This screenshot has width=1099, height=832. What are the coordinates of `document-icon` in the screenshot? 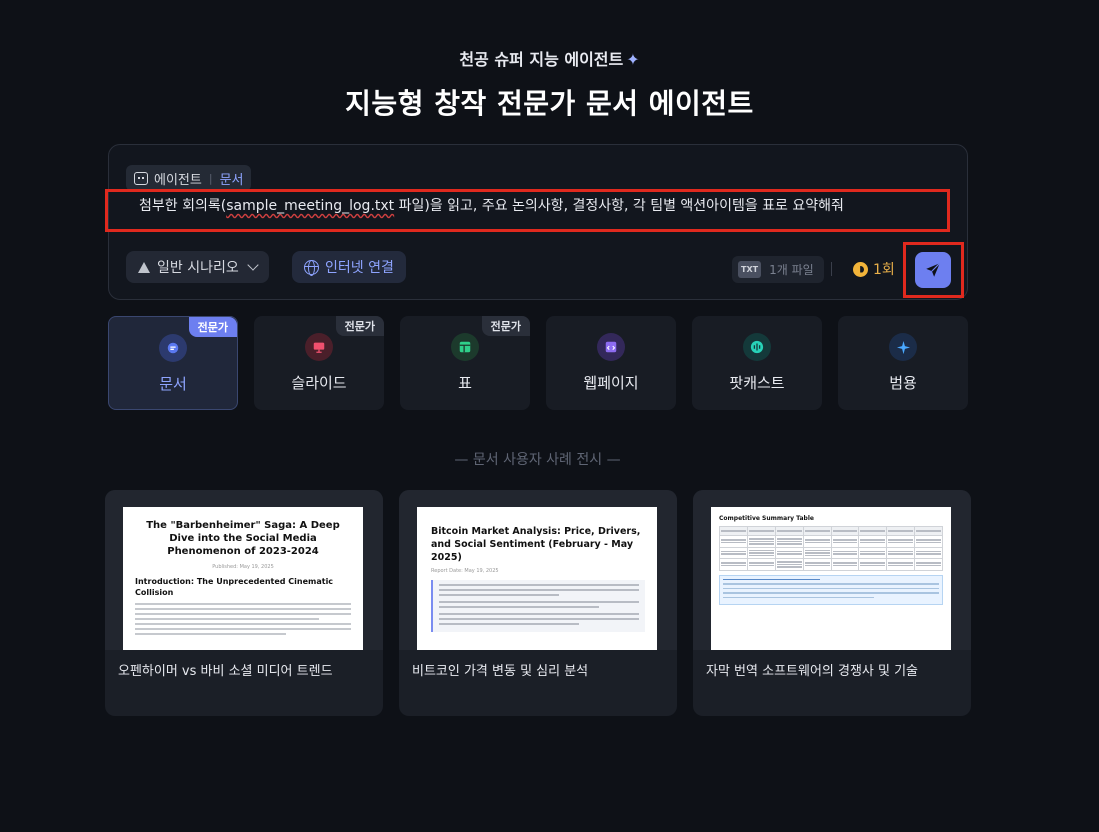 It's located at (173, 348).